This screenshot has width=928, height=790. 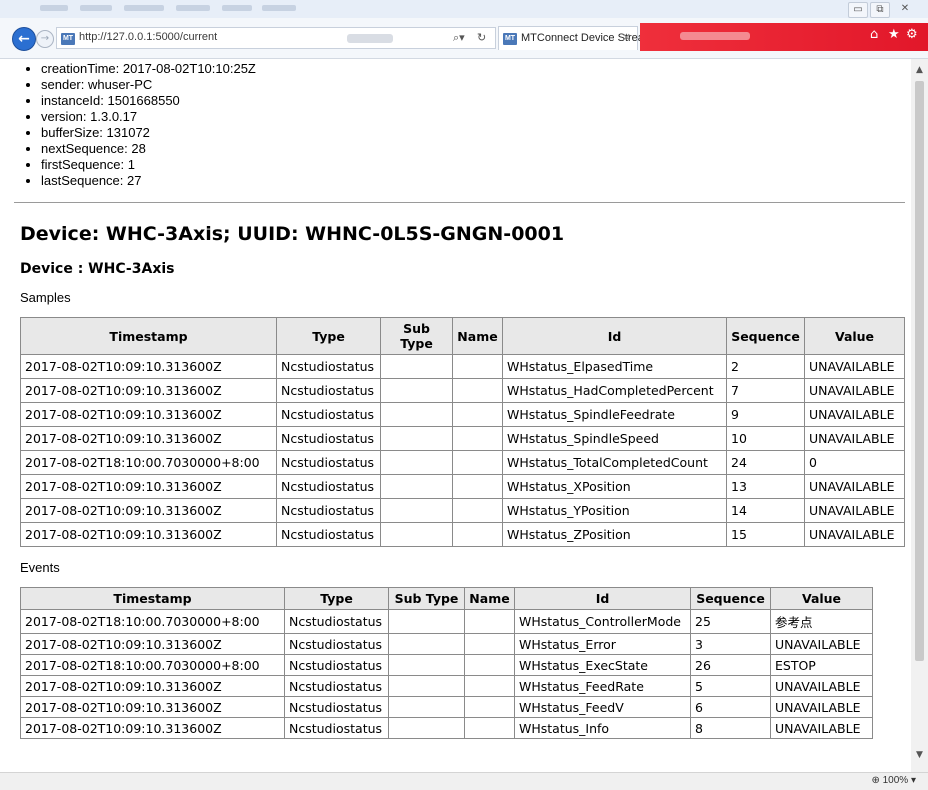 I want to click on star-icon: ★, so click(x=894, y=34).